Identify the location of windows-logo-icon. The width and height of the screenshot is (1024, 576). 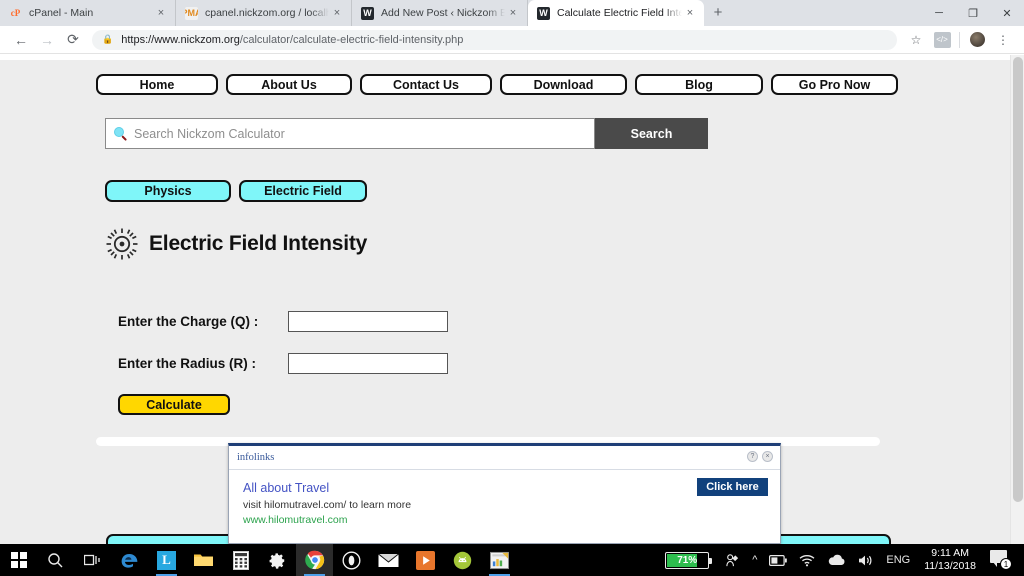
(18, 560).